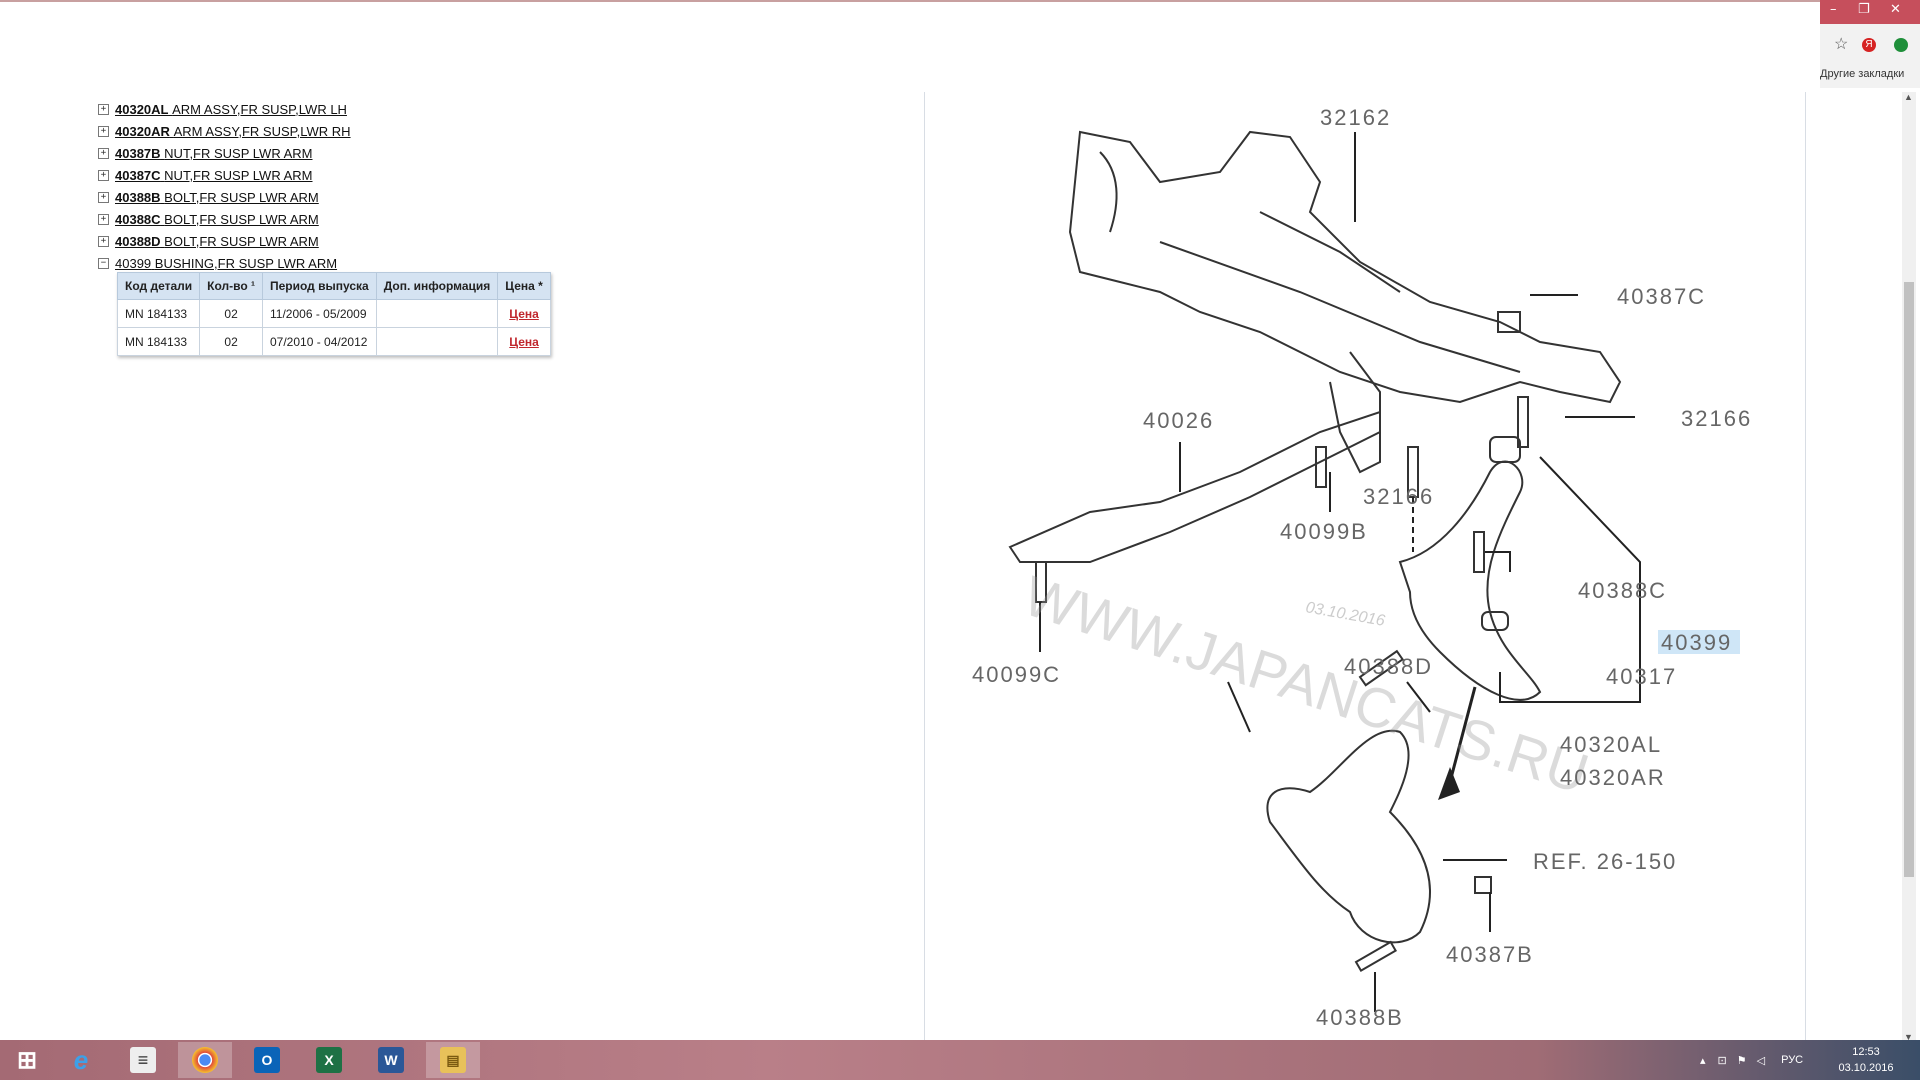 Image resolution: width=1920 pixels, height=1080 pixels. Describe the element at coordinates (233, 131) in the screenshot. I see `tree-item-link: 40320AR ARM ASSY,FR SUSP,LWR RH` at that location.